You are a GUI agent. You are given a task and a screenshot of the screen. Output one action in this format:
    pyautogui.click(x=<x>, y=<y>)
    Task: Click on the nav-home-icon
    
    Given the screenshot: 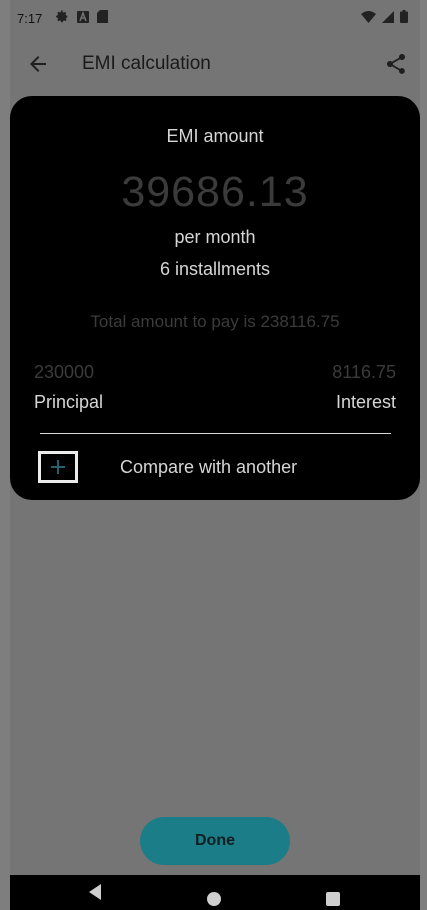 What is the action you would take?
    pyautogui.click(x=214, y=899)
    